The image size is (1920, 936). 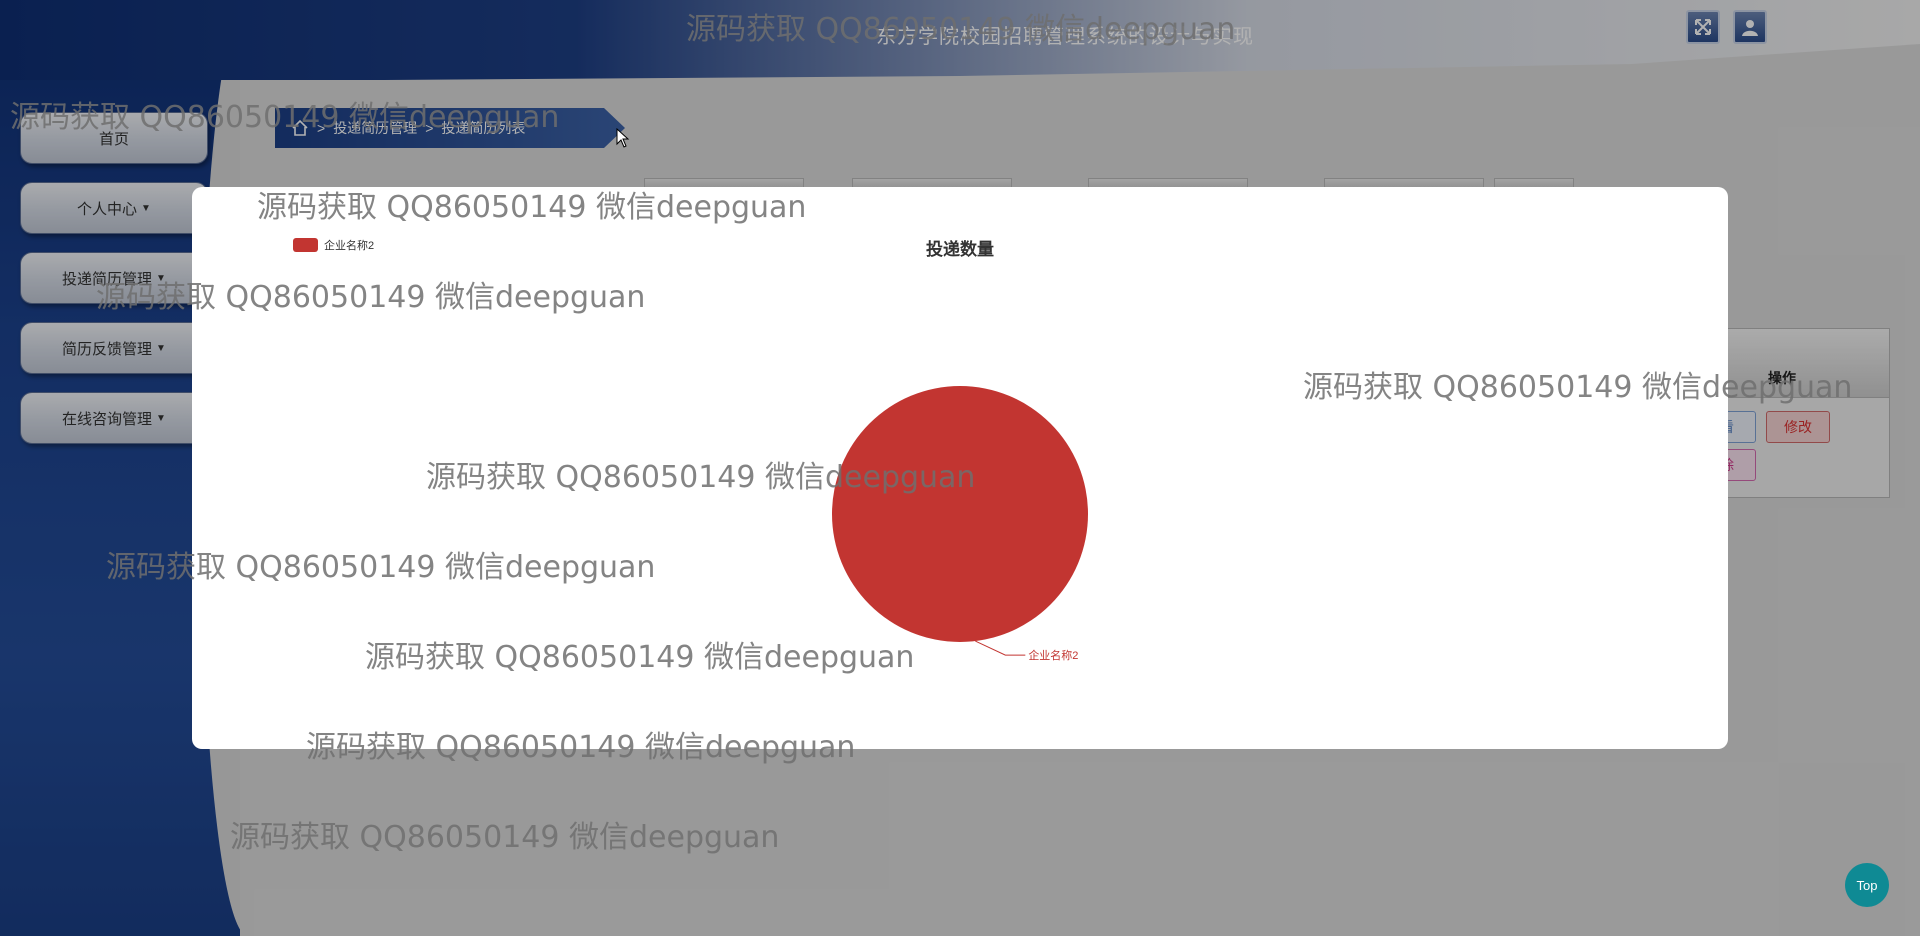 I want to click on slice-label-line, so click(x=1000, y=648).